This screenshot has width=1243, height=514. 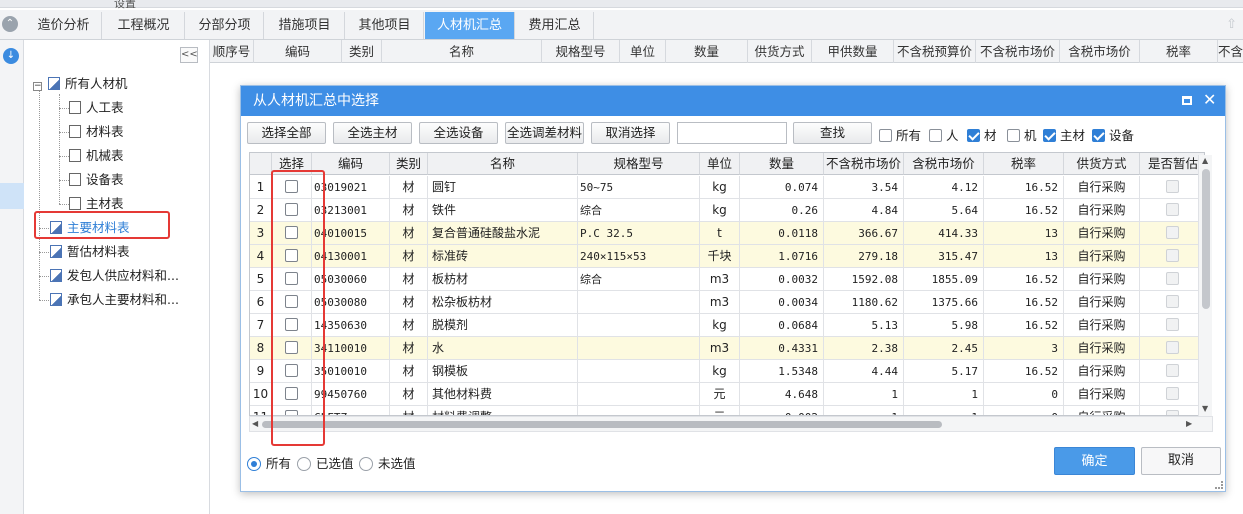 What do you see at coordinates (1205, 408) in the screenshot?
I see `scroll-down-arrow-icon: ▼` at bounding box center [1205, 408].